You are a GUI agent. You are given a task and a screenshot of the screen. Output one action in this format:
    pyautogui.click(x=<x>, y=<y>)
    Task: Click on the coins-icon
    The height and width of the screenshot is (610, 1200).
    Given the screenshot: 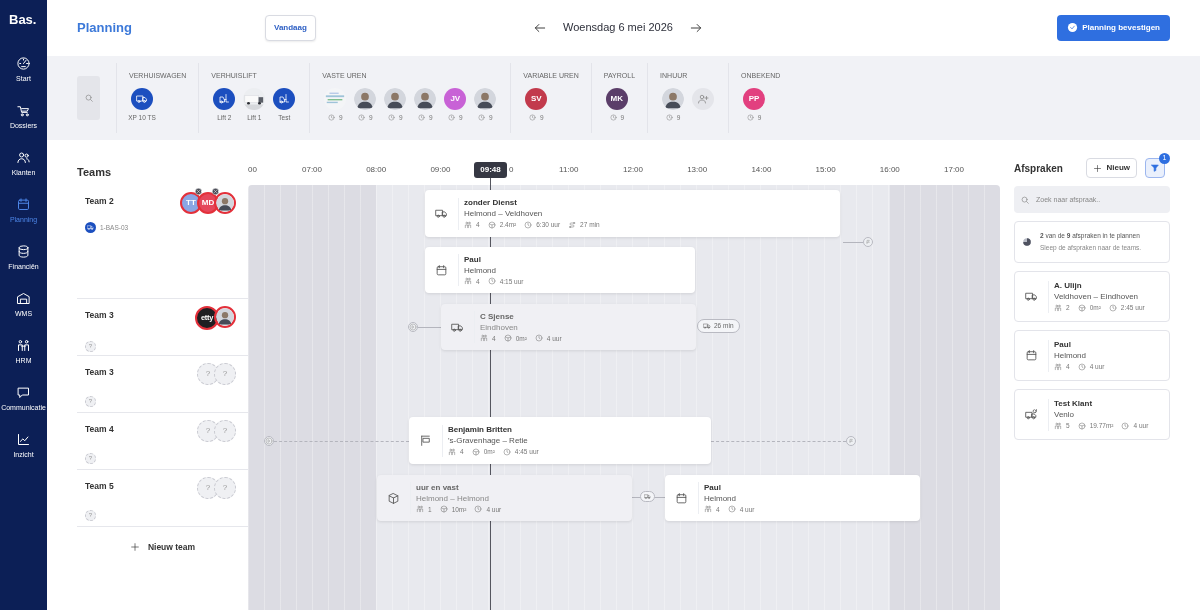 What is the action you would take?
    pyautogui.click(x=23, y=252)
    